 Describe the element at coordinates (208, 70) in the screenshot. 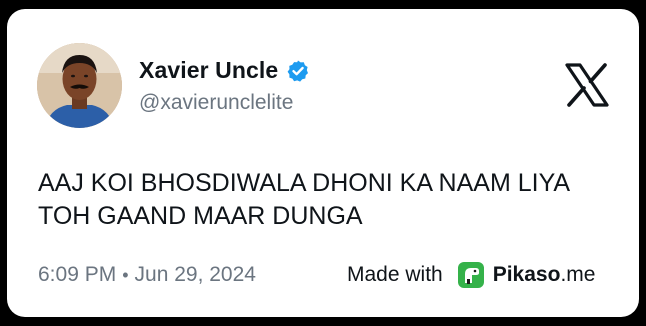

I see `display-name: Xavier Uncle` at that location.